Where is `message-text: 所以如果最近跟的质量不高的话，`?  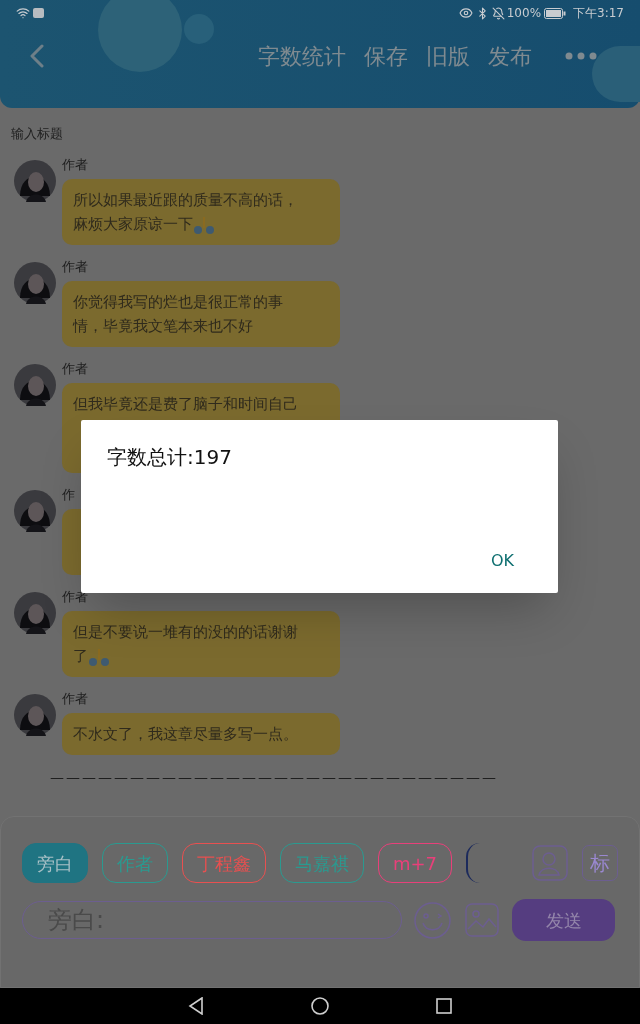 message-text: 所以如果最近跟的质量不高的话， is located at coordinates (186, 200).